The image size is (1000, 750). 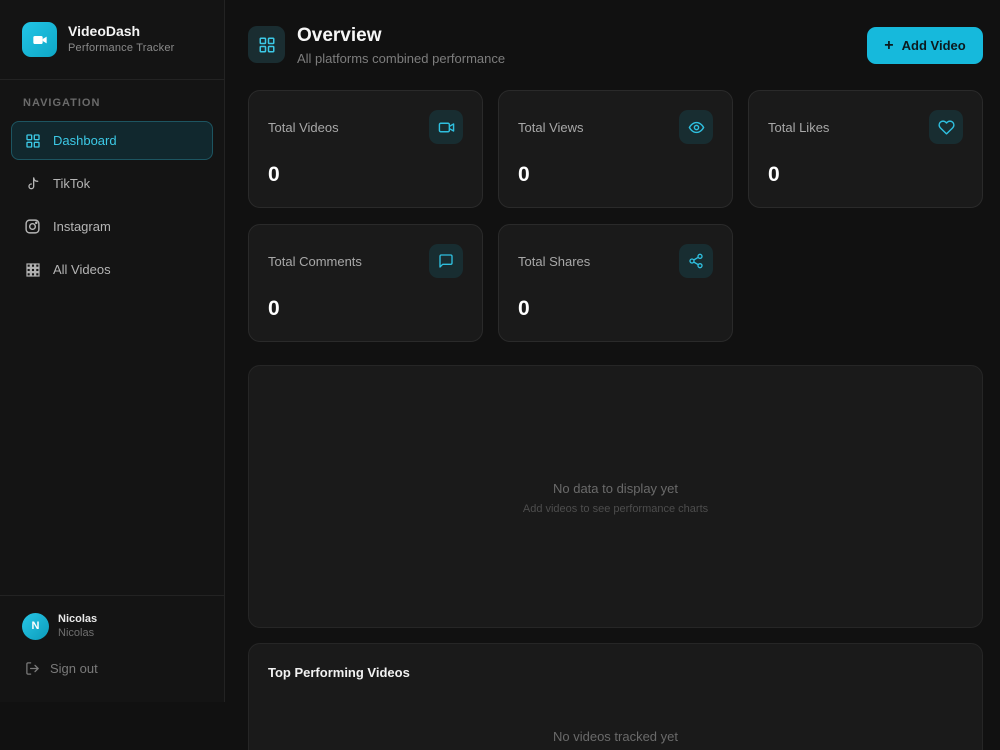 I want to click on chart-empty-title: No data to display yet, so click(x=615, y=488).